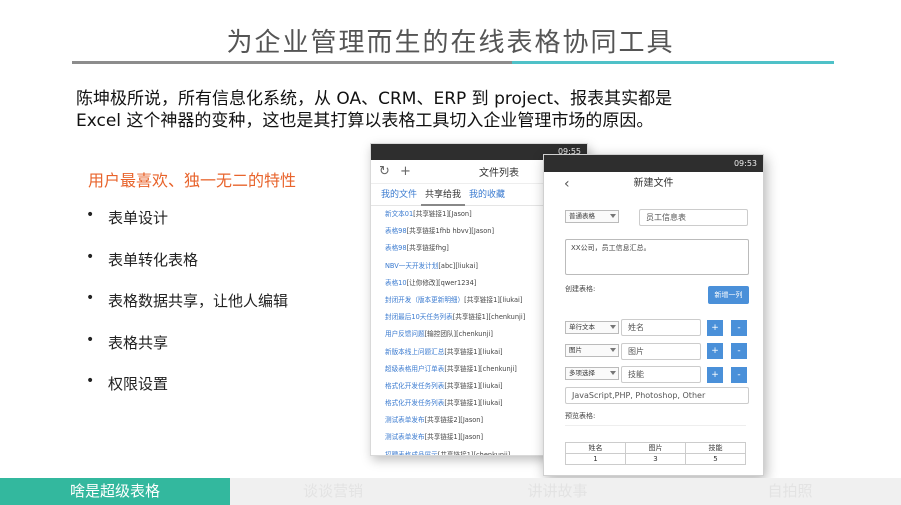 This screenshot has height=505, width=901. Describe the element at coordinates (592, 373) in the screenshot. I see `column-type-select: 多项选择` at that location.